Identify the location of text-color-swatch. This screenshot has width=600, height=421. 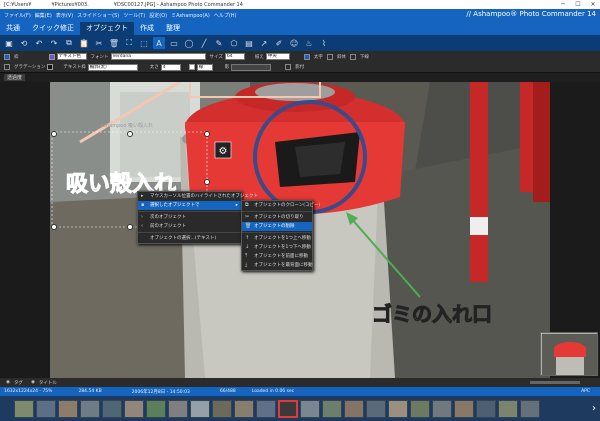
(51, 56).